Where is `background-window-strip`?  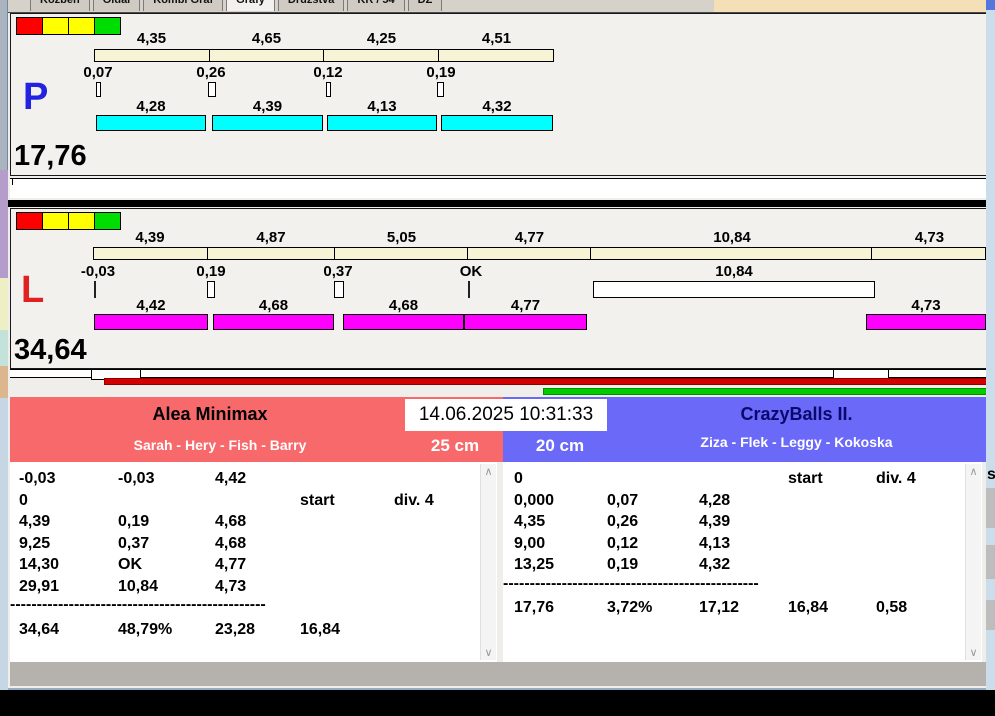 background-window-strip is located at coordinates (850, 6).